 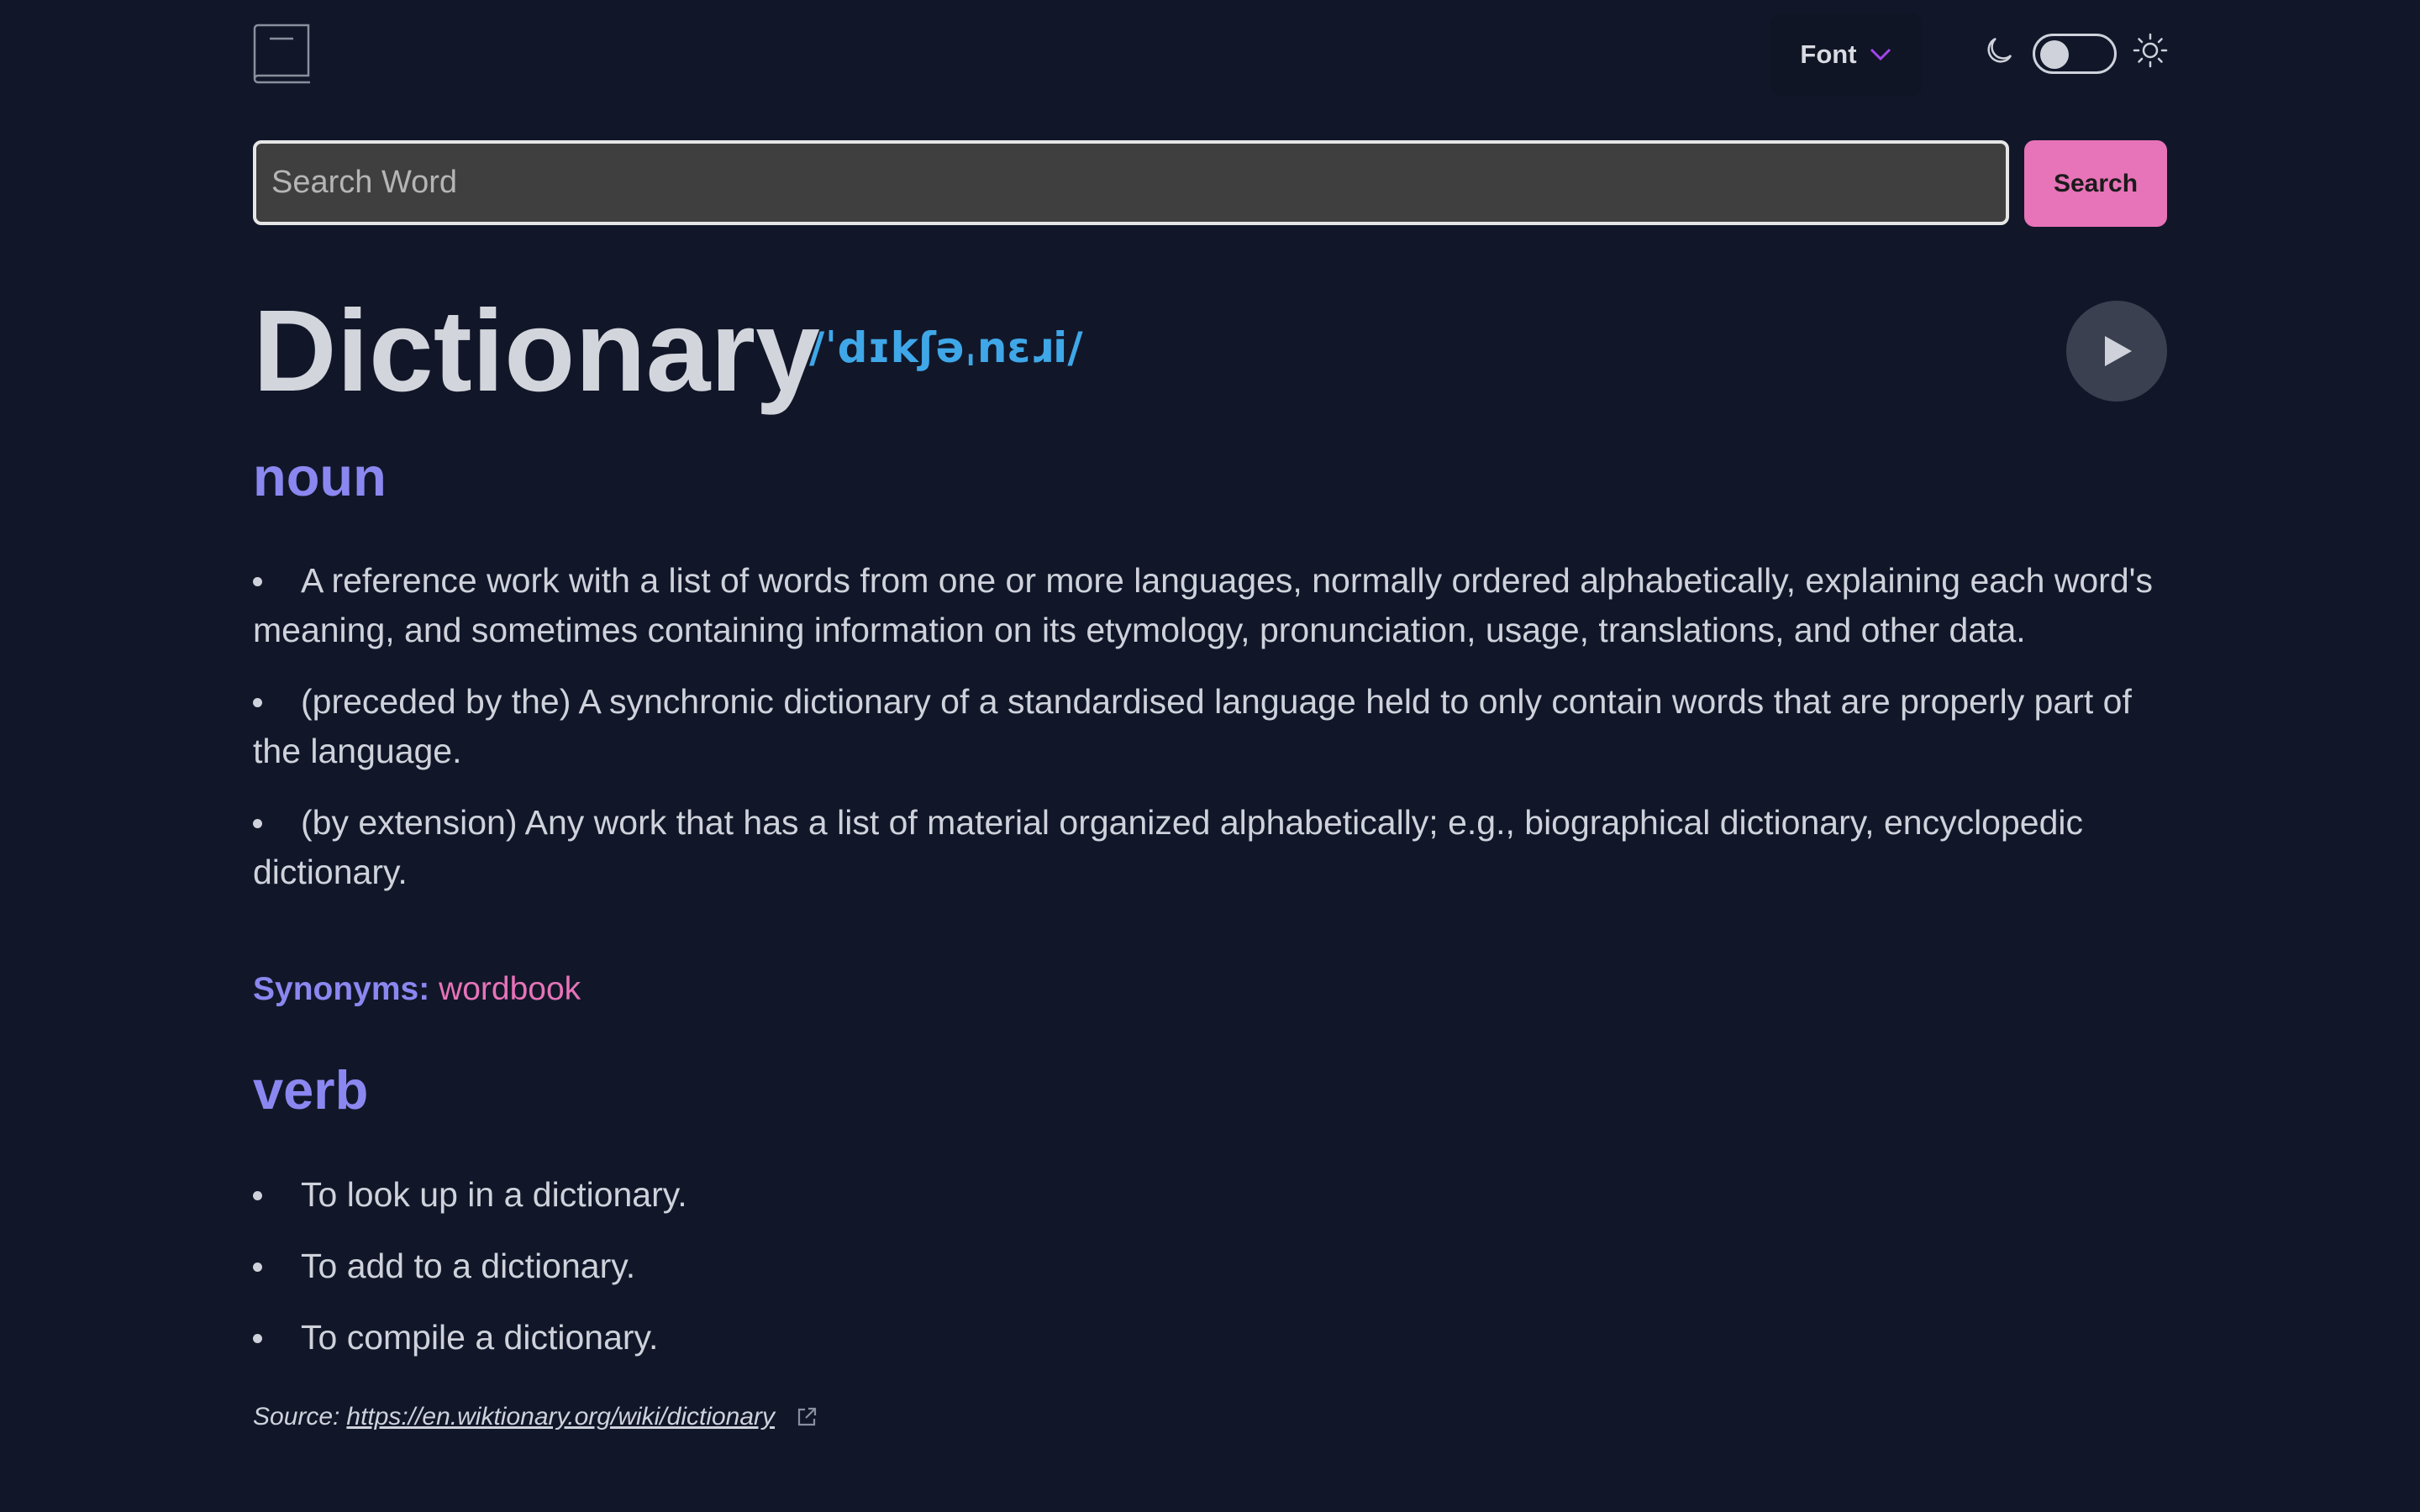 What do you see at coordinates (510, 989) in the screenshot?
I see `synonym-link: wordbook` at bounding box center [510, 989].